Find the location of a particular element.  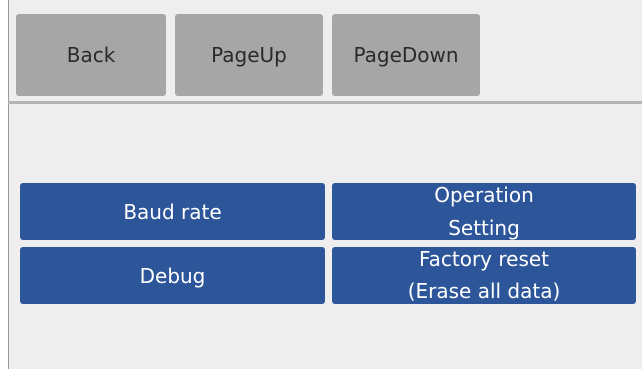

baud-rate-label: Baud rate is located at coordinates (172, 211).